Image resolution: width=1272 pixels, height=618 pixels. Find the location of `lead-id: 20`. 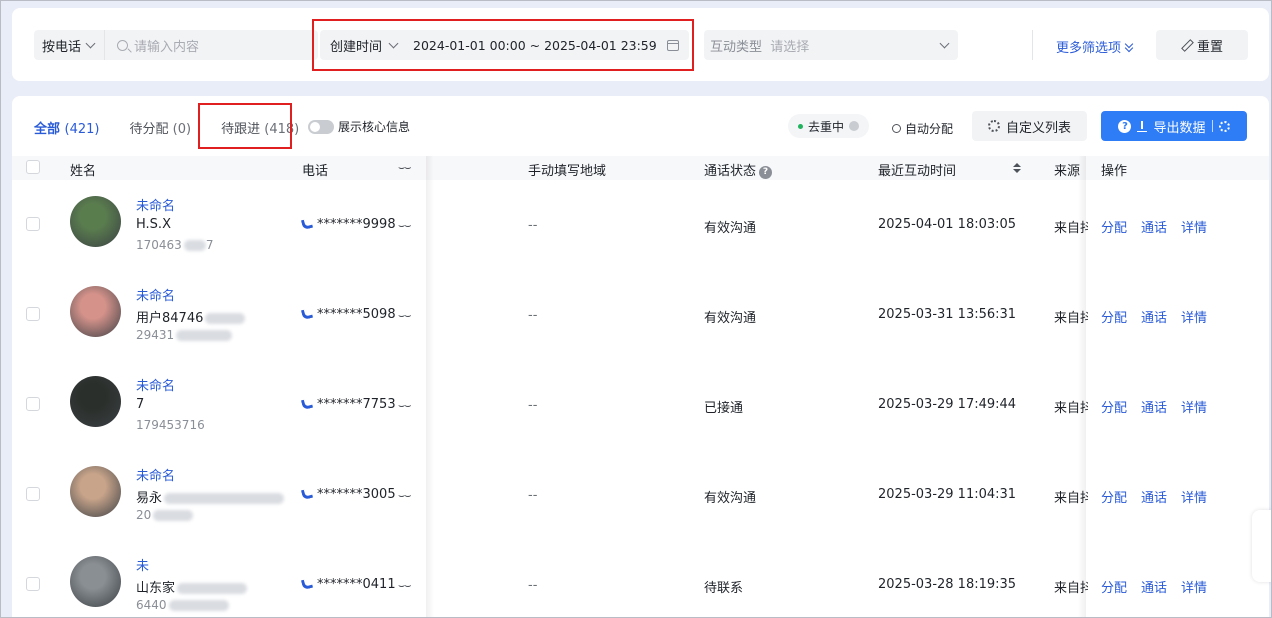

lead-id: 20 is located at coordinates (144, 515).